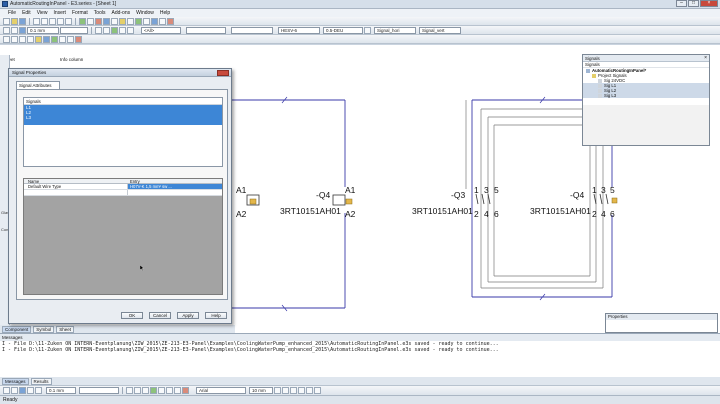 The height and width of the screenshot is (404, 720). What do you see at coordinates (206, 30) in the screenshot?
I see `view-field` at bounding box center [206, 30].